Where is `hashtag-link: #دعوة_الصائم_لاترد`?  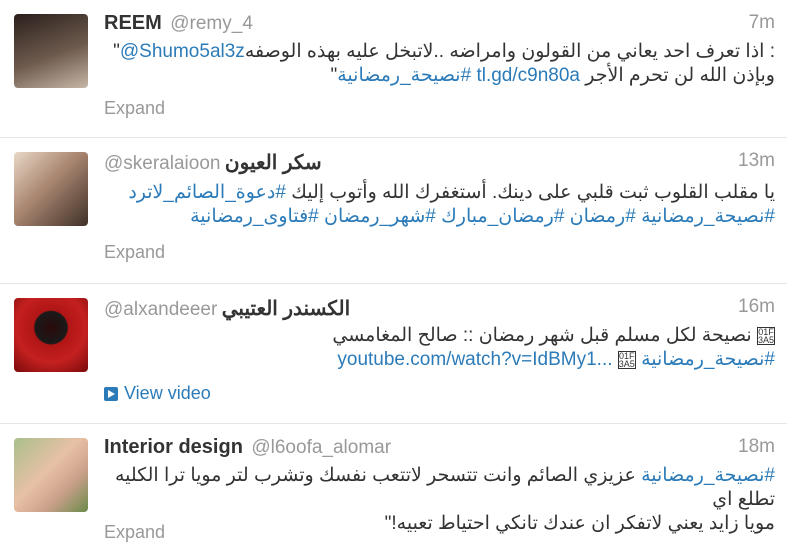
hashtag-link: #دعوة_الصائم_لاترد is located at coordinates (207, 192).